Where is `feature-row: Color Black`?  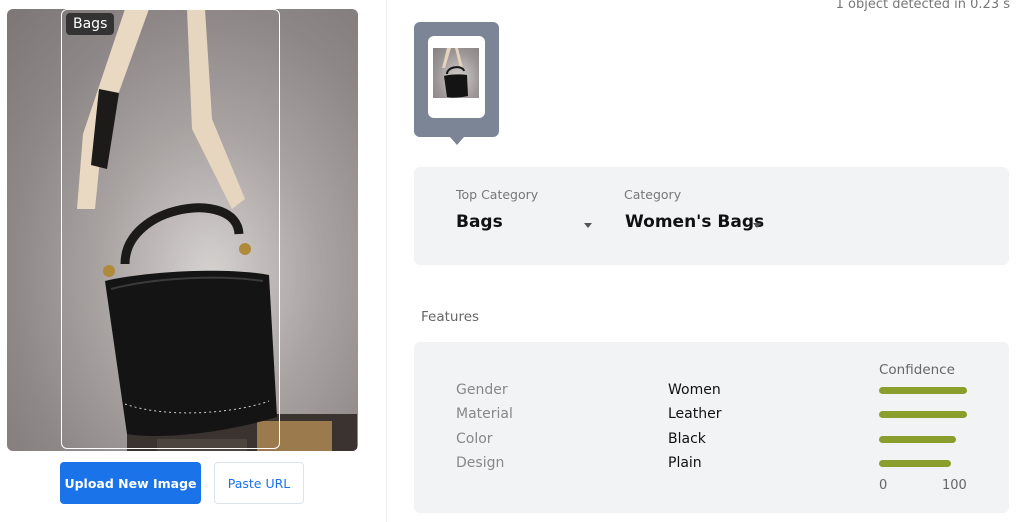
feature-row: Color Black is located at coordinates (711, 441).